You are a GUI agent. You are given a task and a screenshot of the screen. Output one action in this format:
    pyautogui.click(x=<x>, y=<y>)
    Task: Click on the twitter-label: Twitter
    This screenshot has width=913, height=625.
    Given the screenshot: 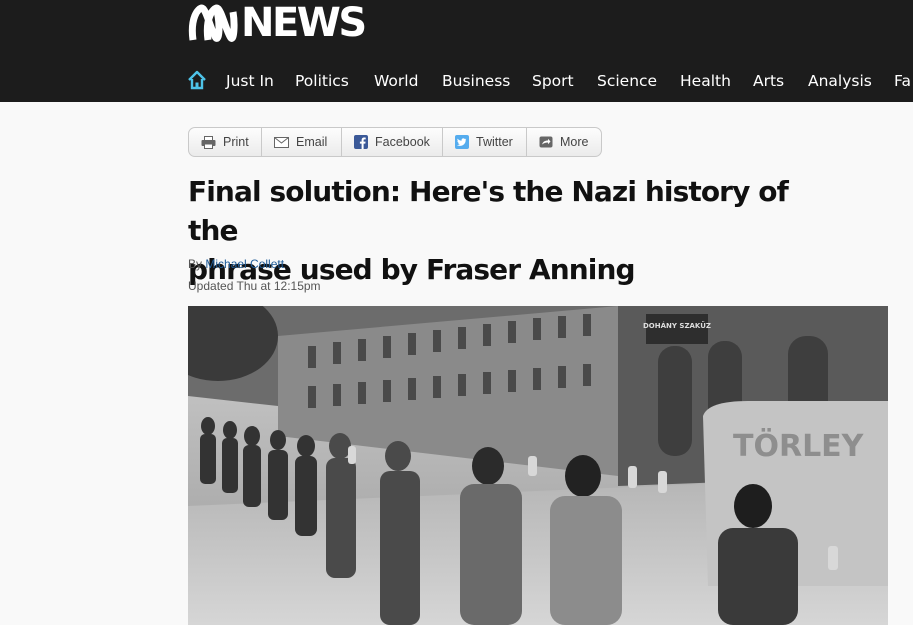 What is the action you would take?
    pyautogui.click(x=494, y=142)
    